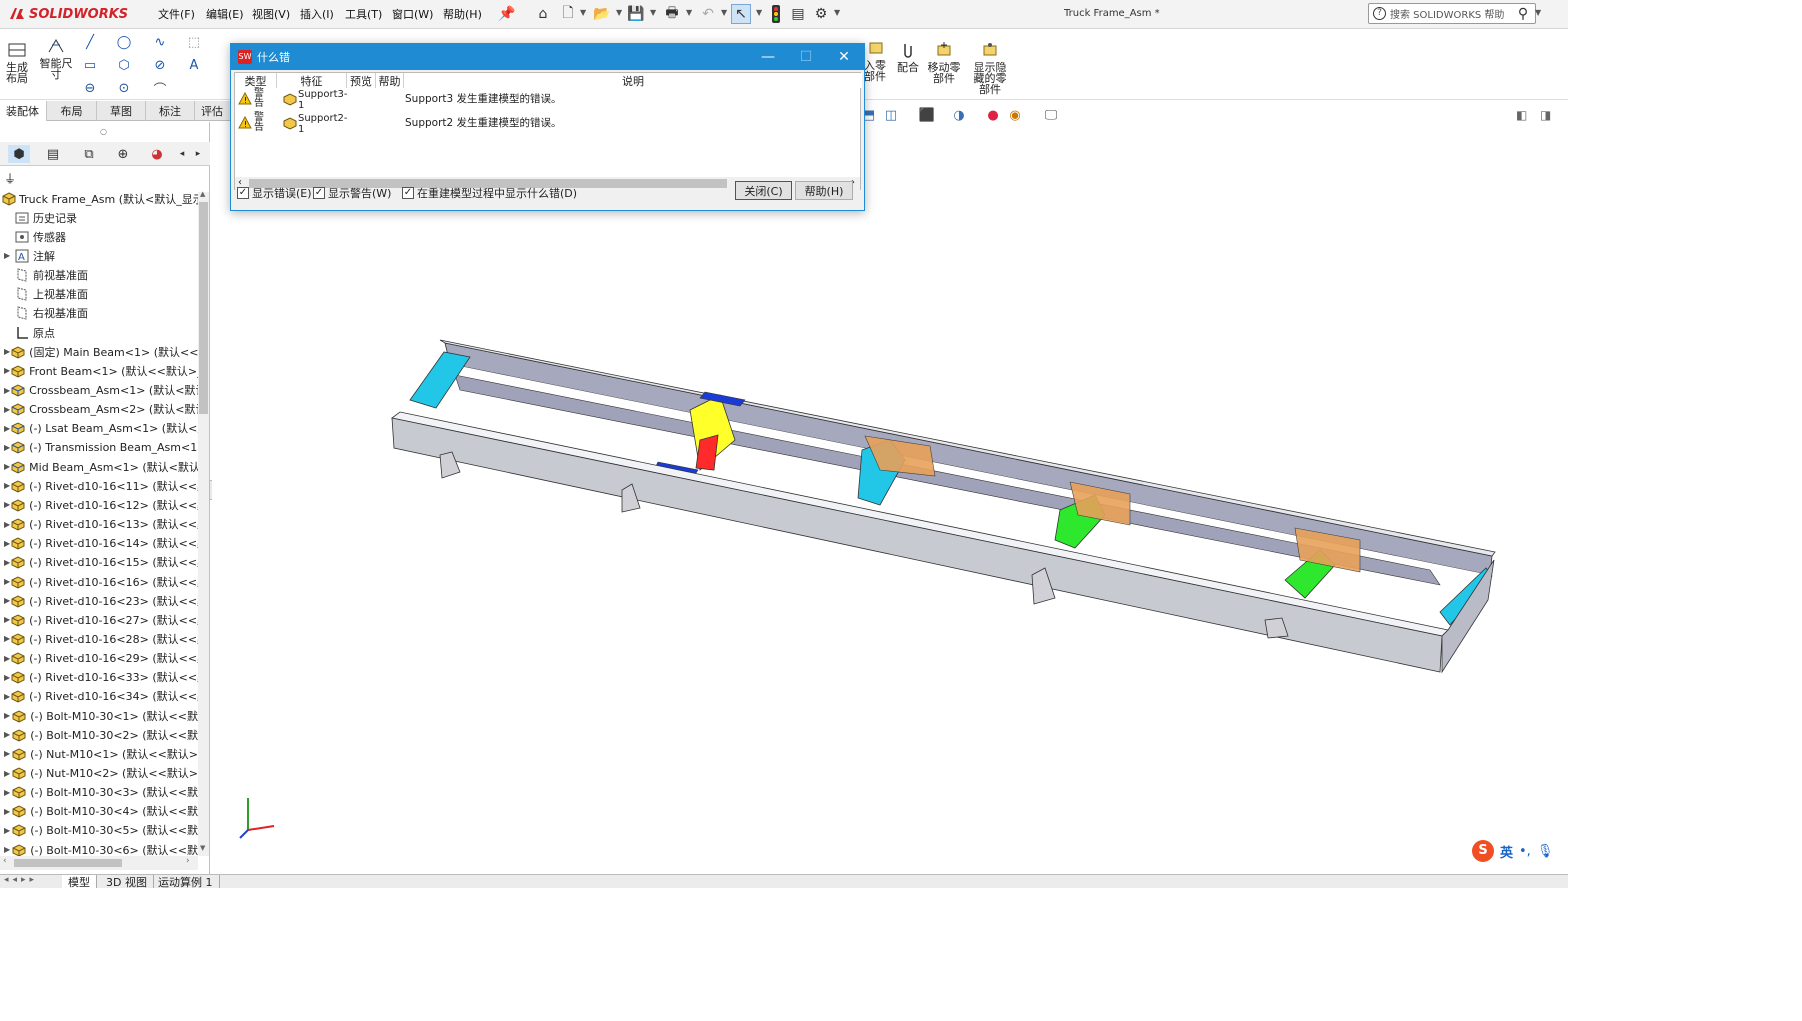  I want to click on tree-item: ▶ (-) Nut-M10<1> (默认<<默认>, so click(99, 753).